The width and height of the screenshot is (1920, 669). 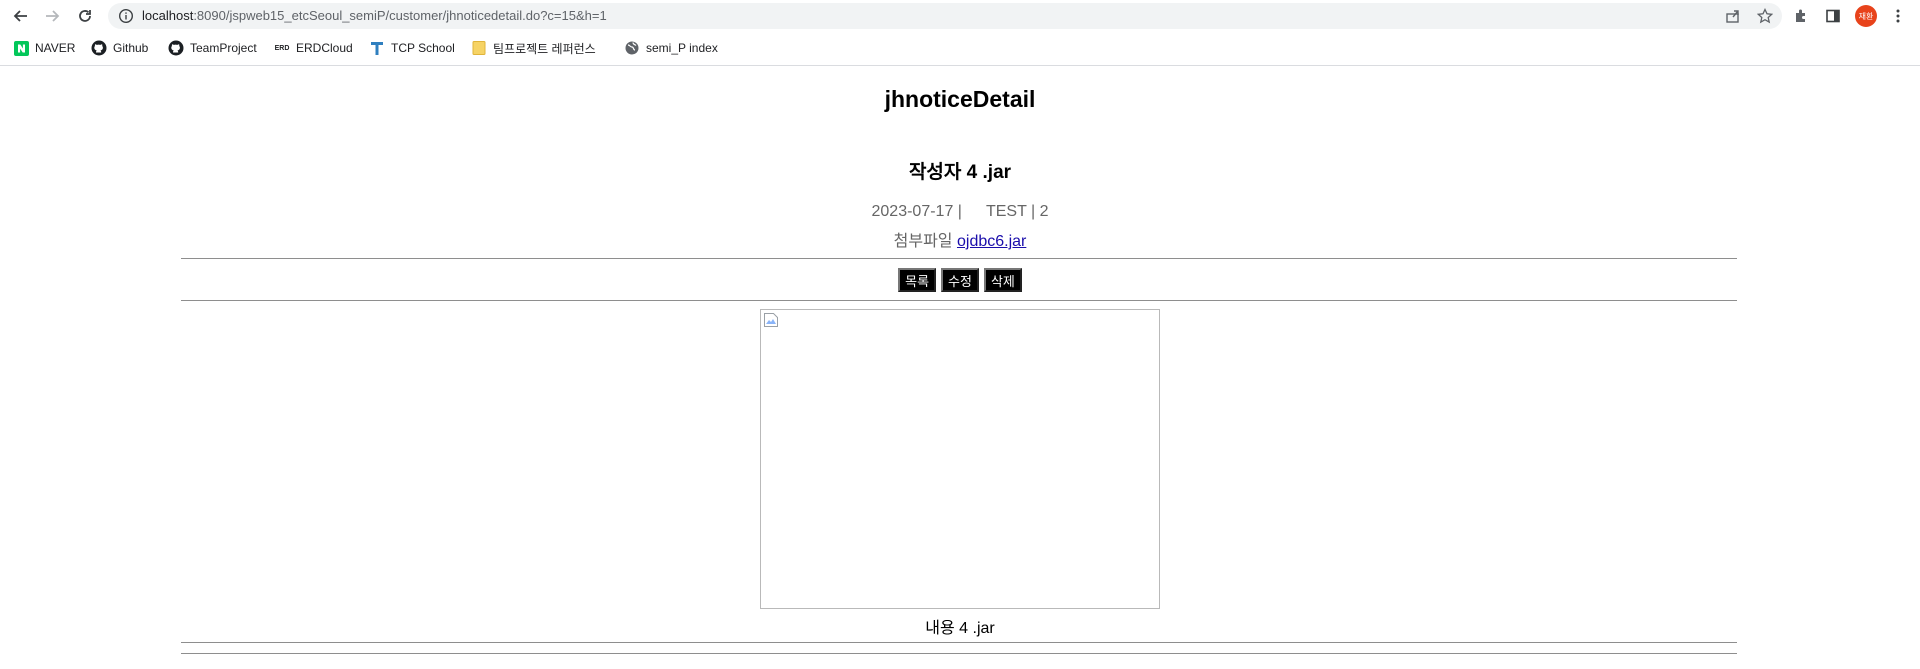 What do you see at coordinates (168, 15) in the screenshot?
I see `url-host: localhost` at bounding box center [168, 15].